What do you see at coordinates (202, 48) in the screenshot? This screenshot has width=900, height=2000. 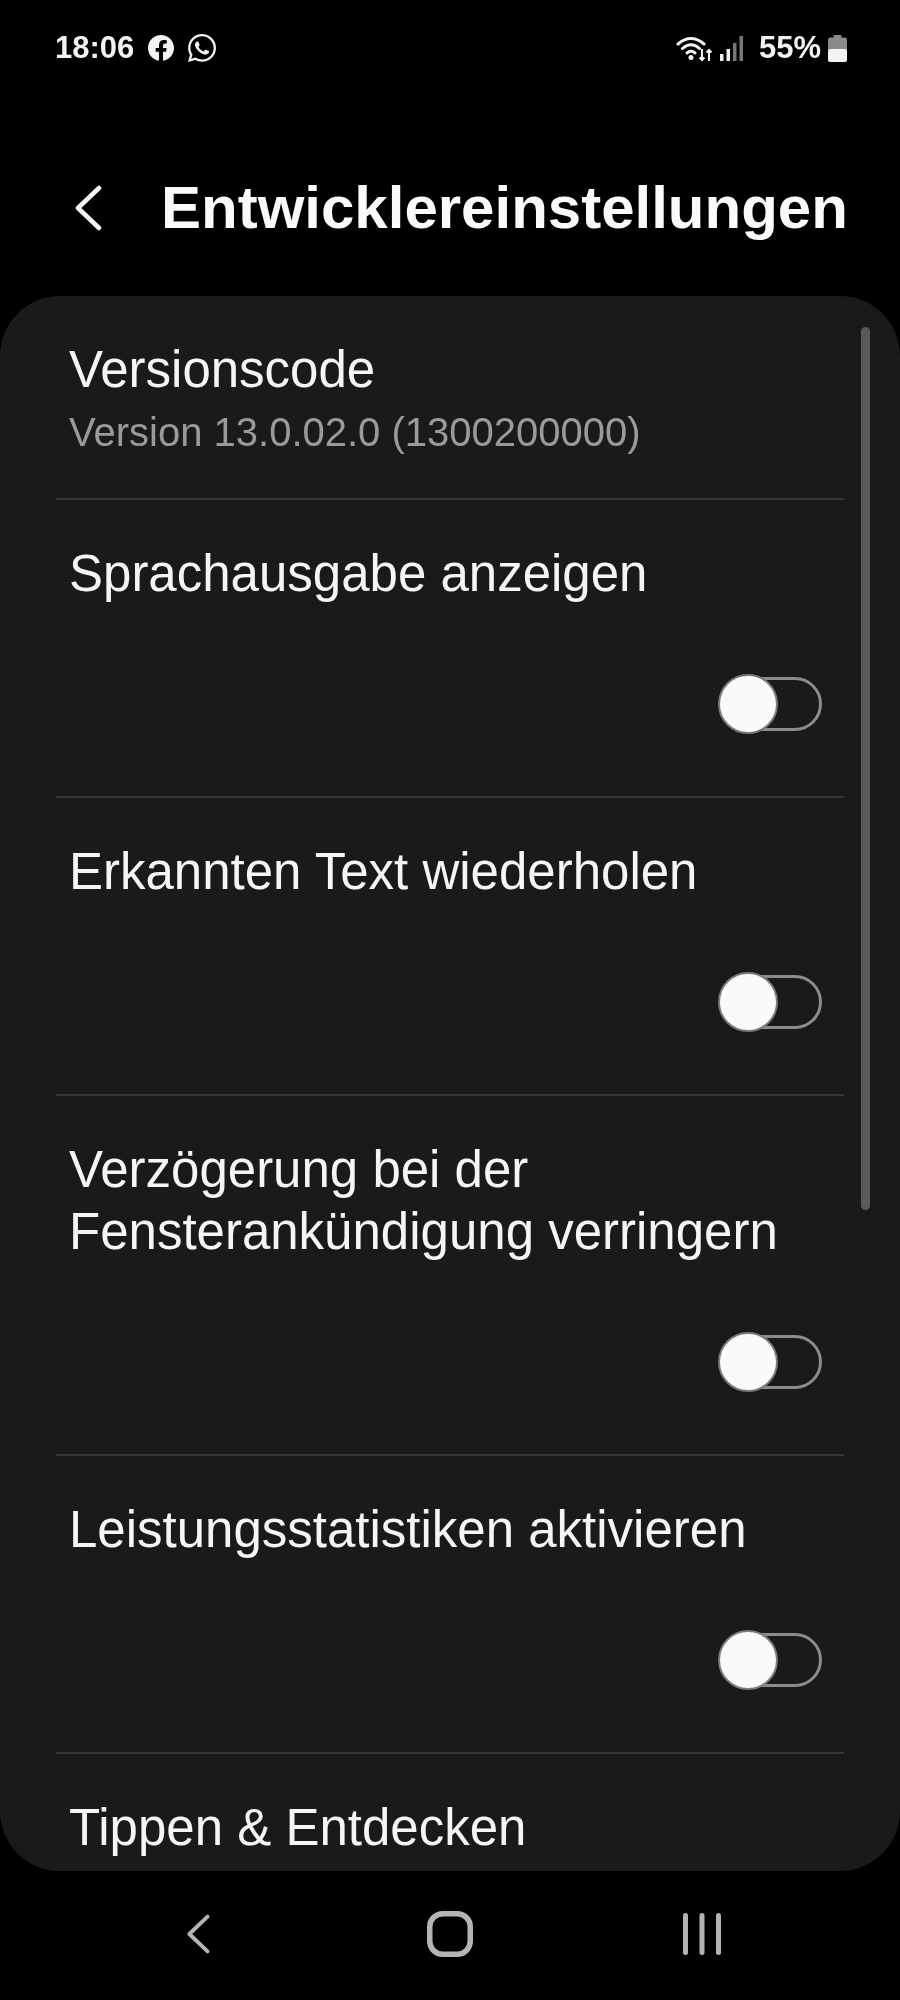 I see `whatsapp-icon` at bounding box center [202, 48].